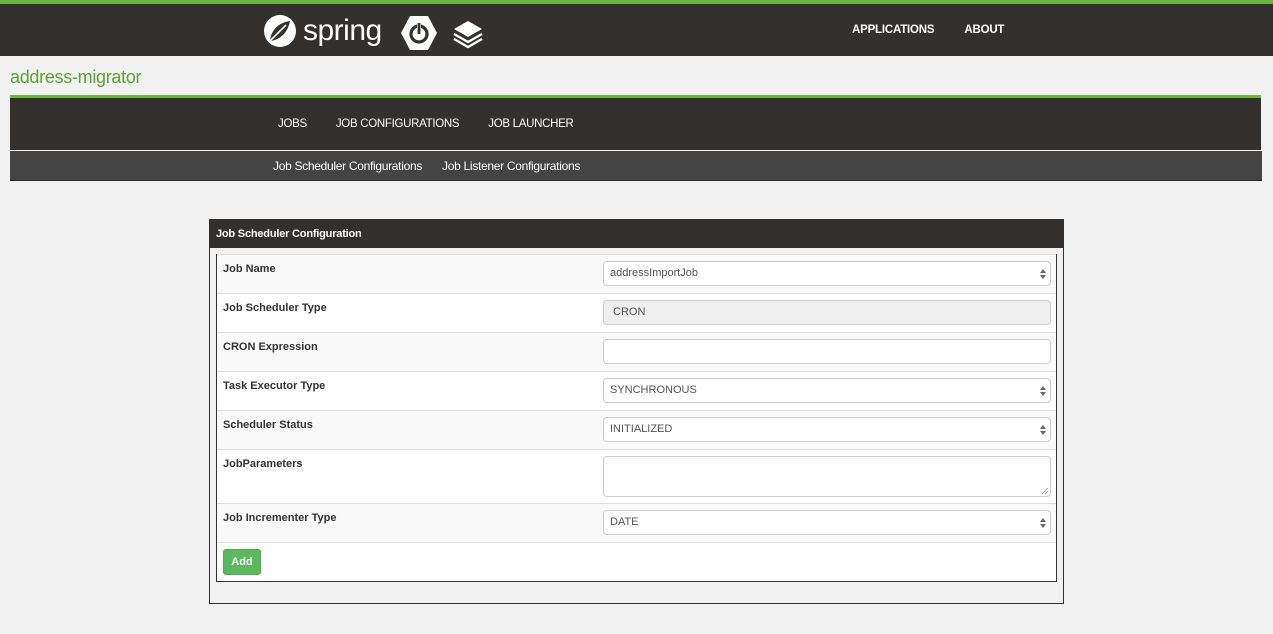 The height and width of the screenshot is (634, 1273). Describe the element at coordinates (511, 166) in the screenshot. I see `subnav-job-listener-configurations: Job Listener Configurations` at that location.